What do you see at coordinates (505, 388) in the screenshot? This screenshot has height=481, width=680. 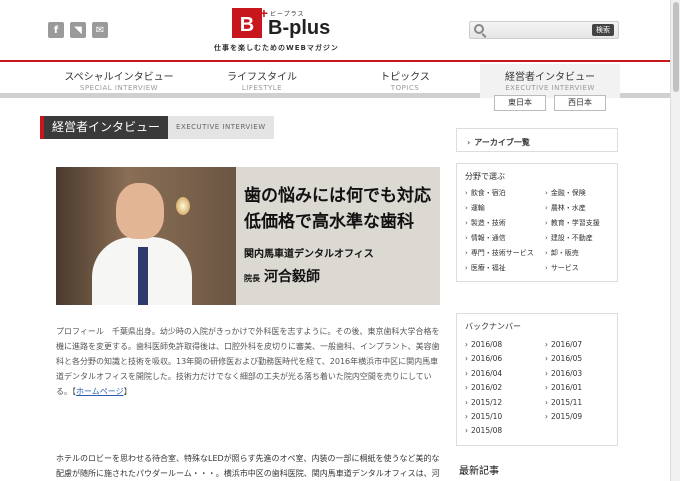 I see `backnumber-item: › 2016/02` at bounding box center [505, 388].